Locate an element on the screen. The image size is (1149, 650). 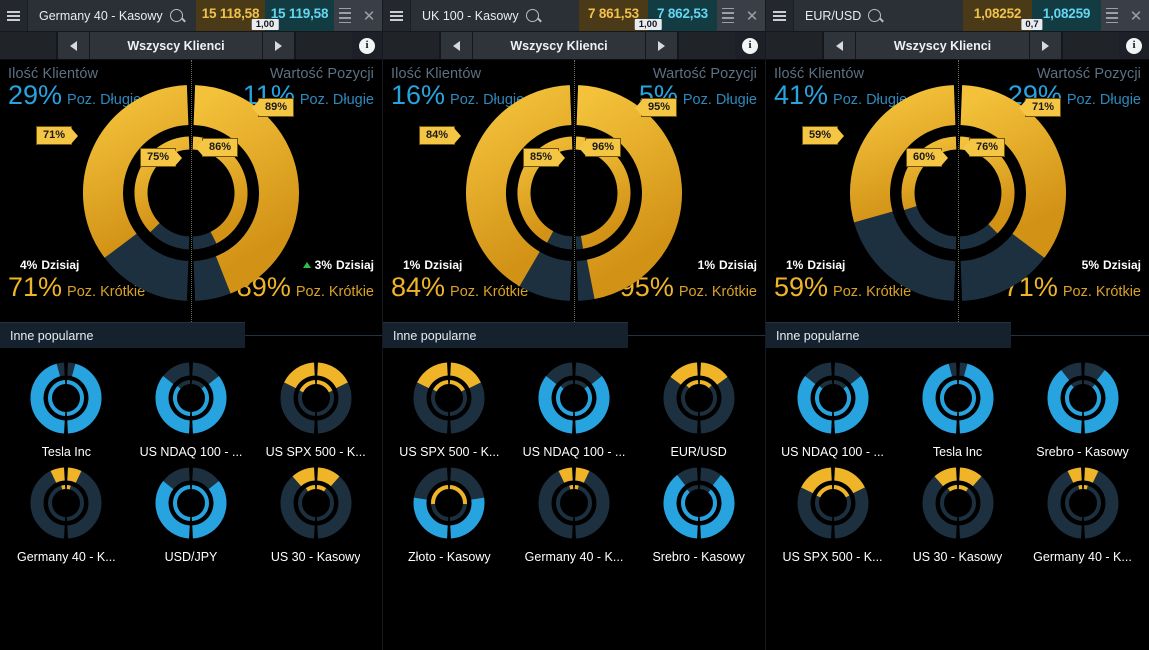
ask-price-value: 1,08259 is located at coordinates (1066, 14).